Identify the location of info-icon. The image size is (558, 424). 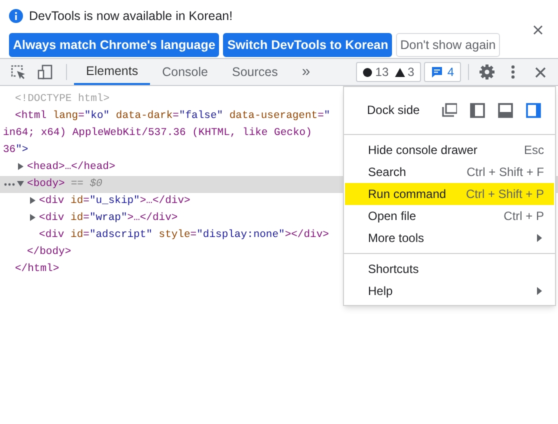
(16, 16).